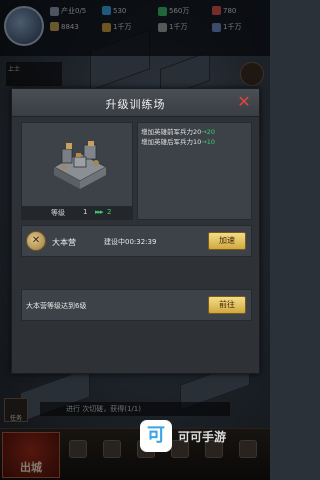 The height and width of the screenshot is (480, 320). What do you see at coordinates (178, 132) in the screenshot?
I see `effect-line: 增加英雄前军兵力20→20` at bounding box center [178, 132].